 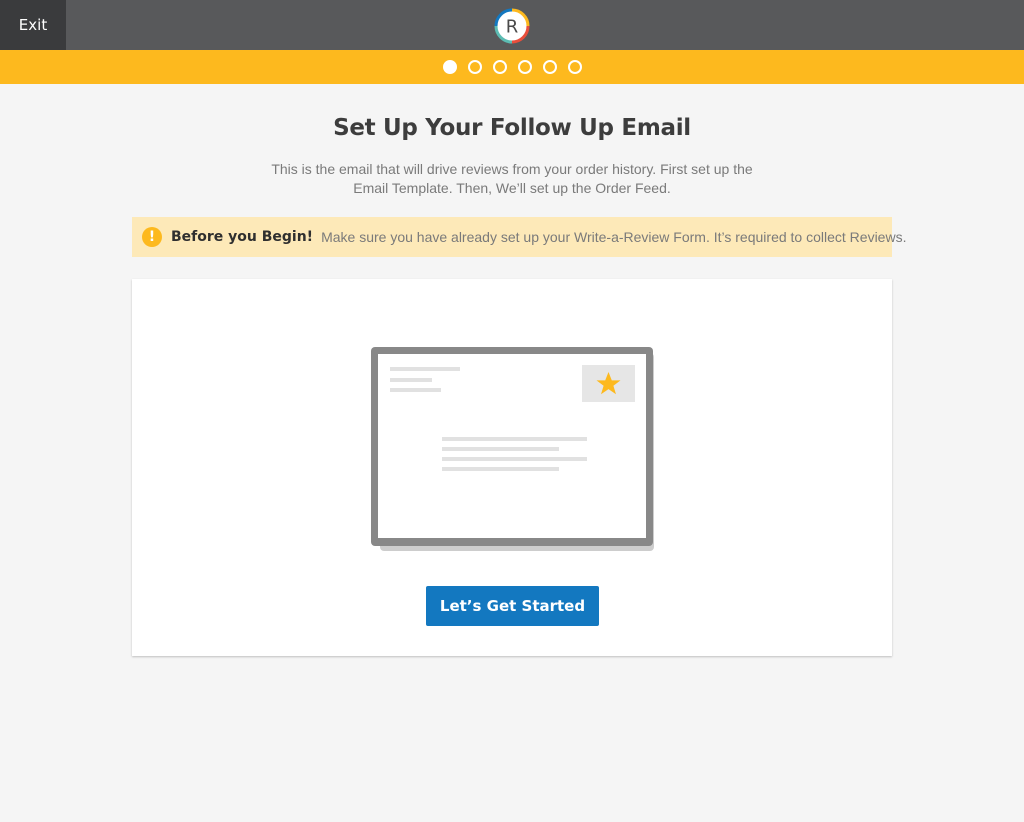 What do you see at coordinates (242, 237) in the screenshot?
I see `alert-title: Before you Begin!` at bounding box center [242, 237].